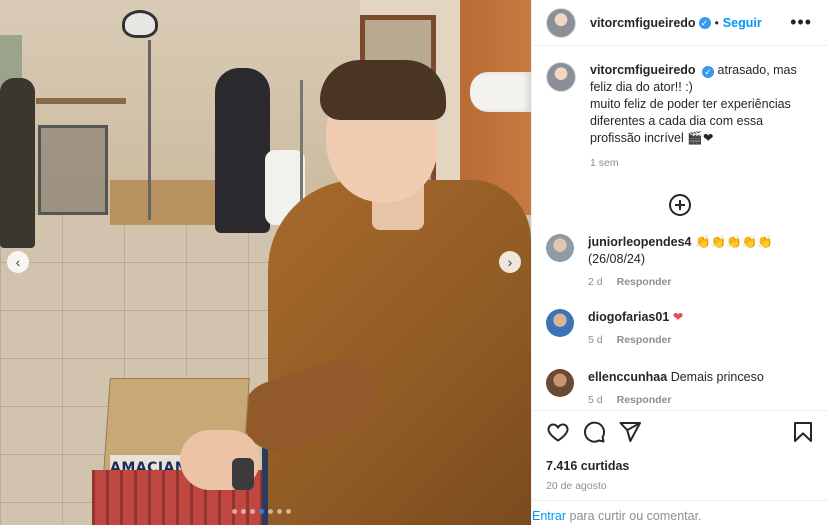 The image size is (828, 525). I want to click on comment-text: Demais princeso, so click(717, 377).